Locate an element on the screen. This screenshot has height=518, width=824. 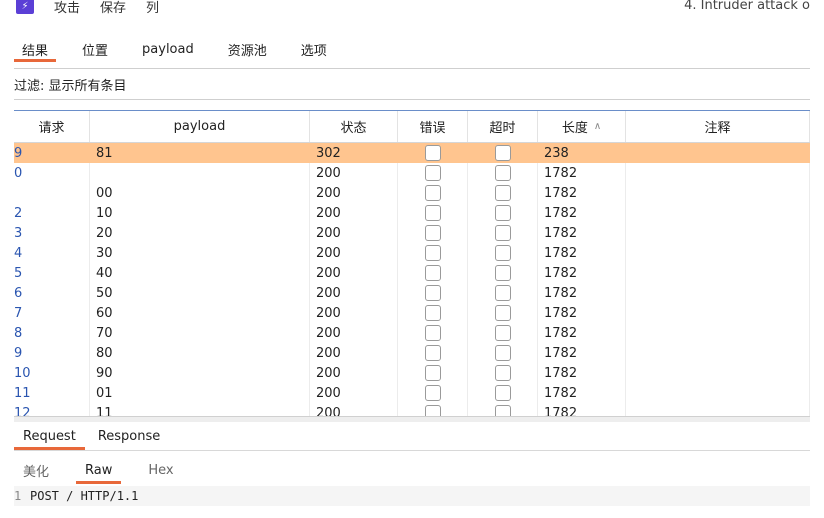
cell-payload: 90 is located at coordinates (200, 373).